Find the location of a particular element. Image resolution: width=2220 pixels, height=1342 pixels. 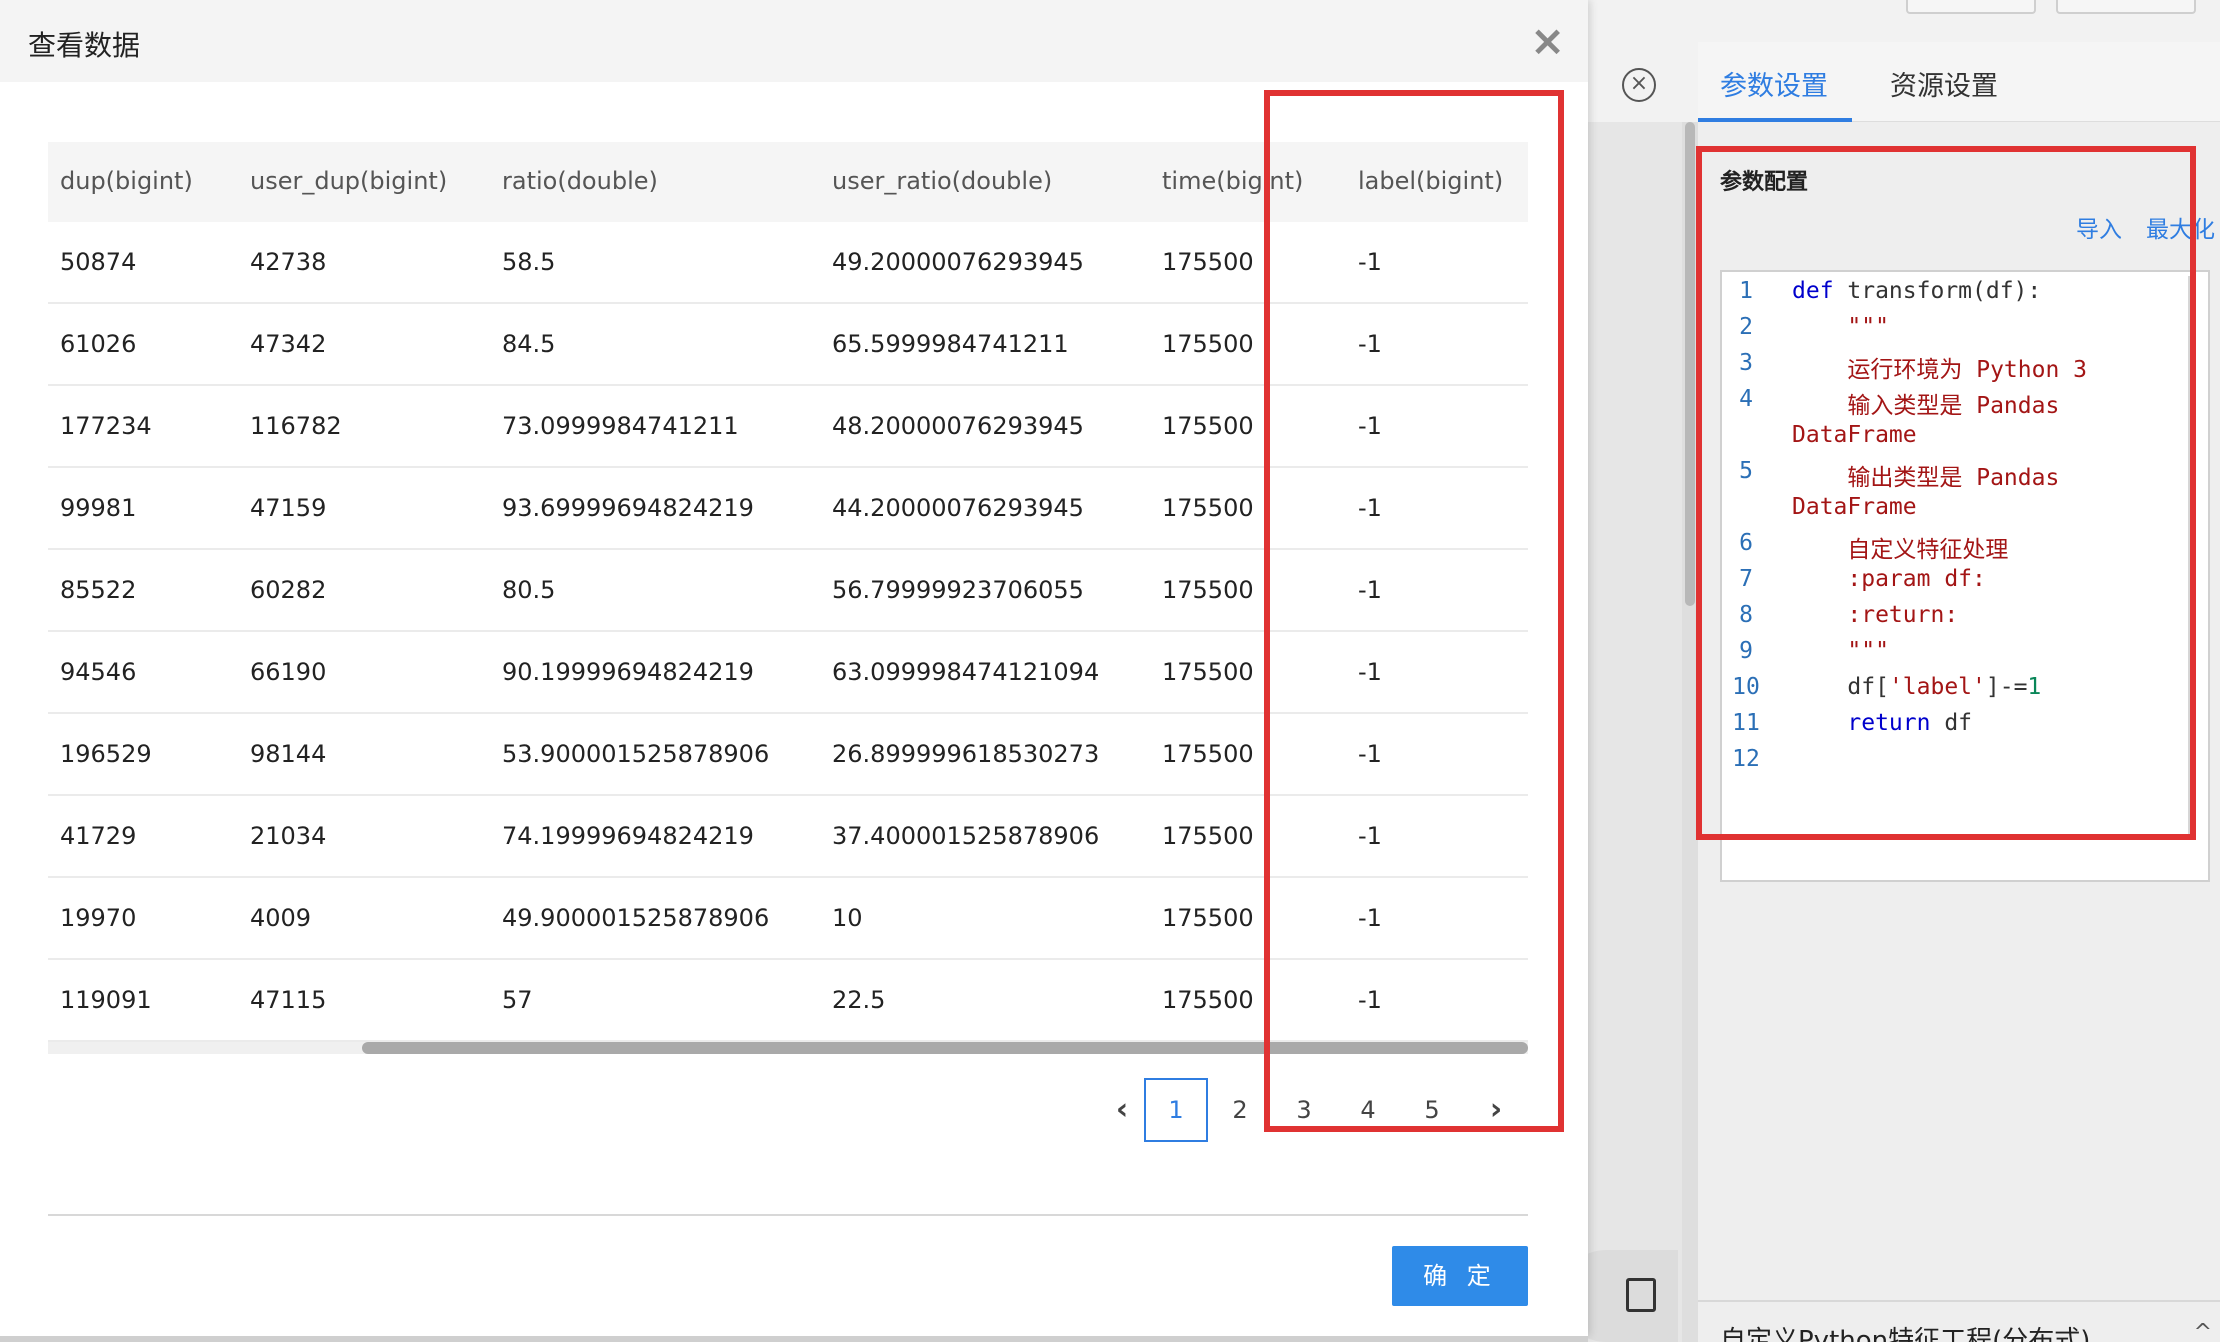

dialog-footer-divider is located at coordinates (788, 1215).